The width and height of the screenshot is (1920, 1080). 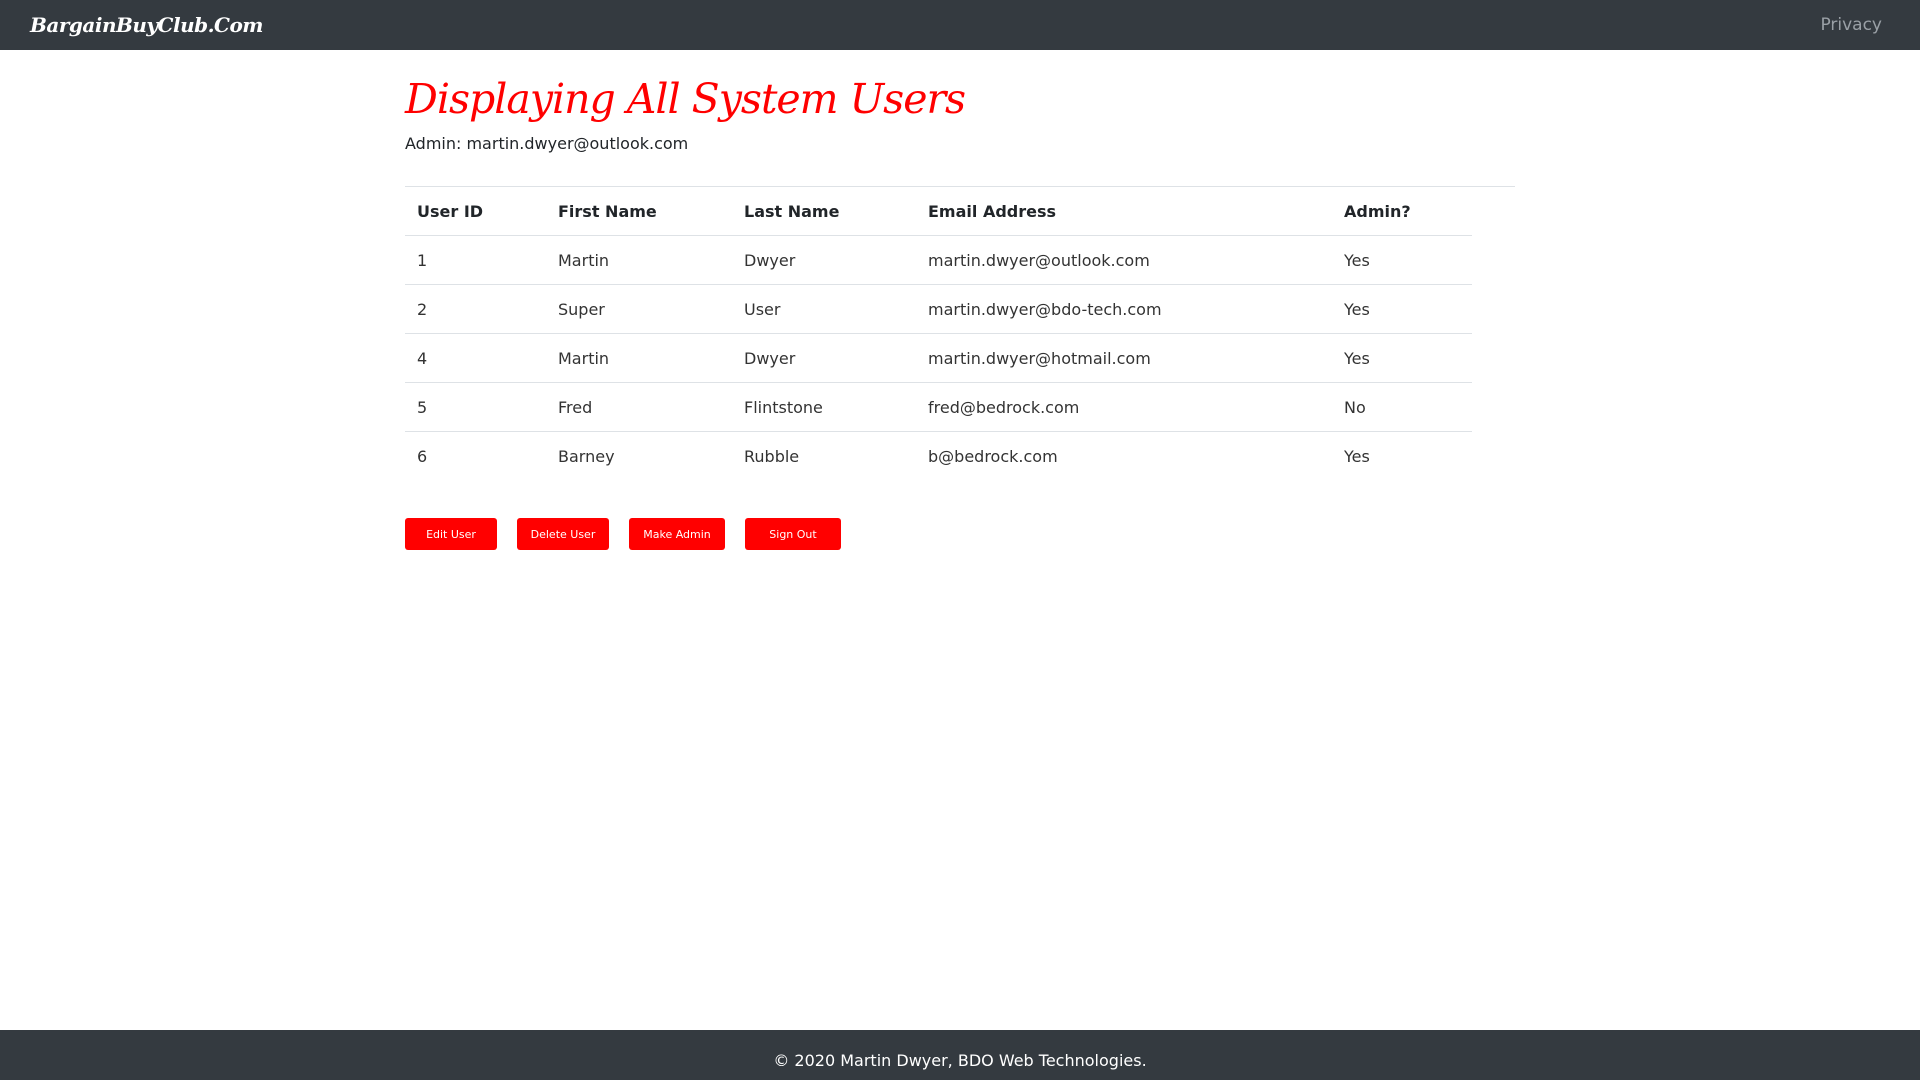 What do you see at coordinates (1124, 358) in the screenshot?
I see `cell-email: martin.dwyer@hotmail.com` at bounding box center [1124, 358].